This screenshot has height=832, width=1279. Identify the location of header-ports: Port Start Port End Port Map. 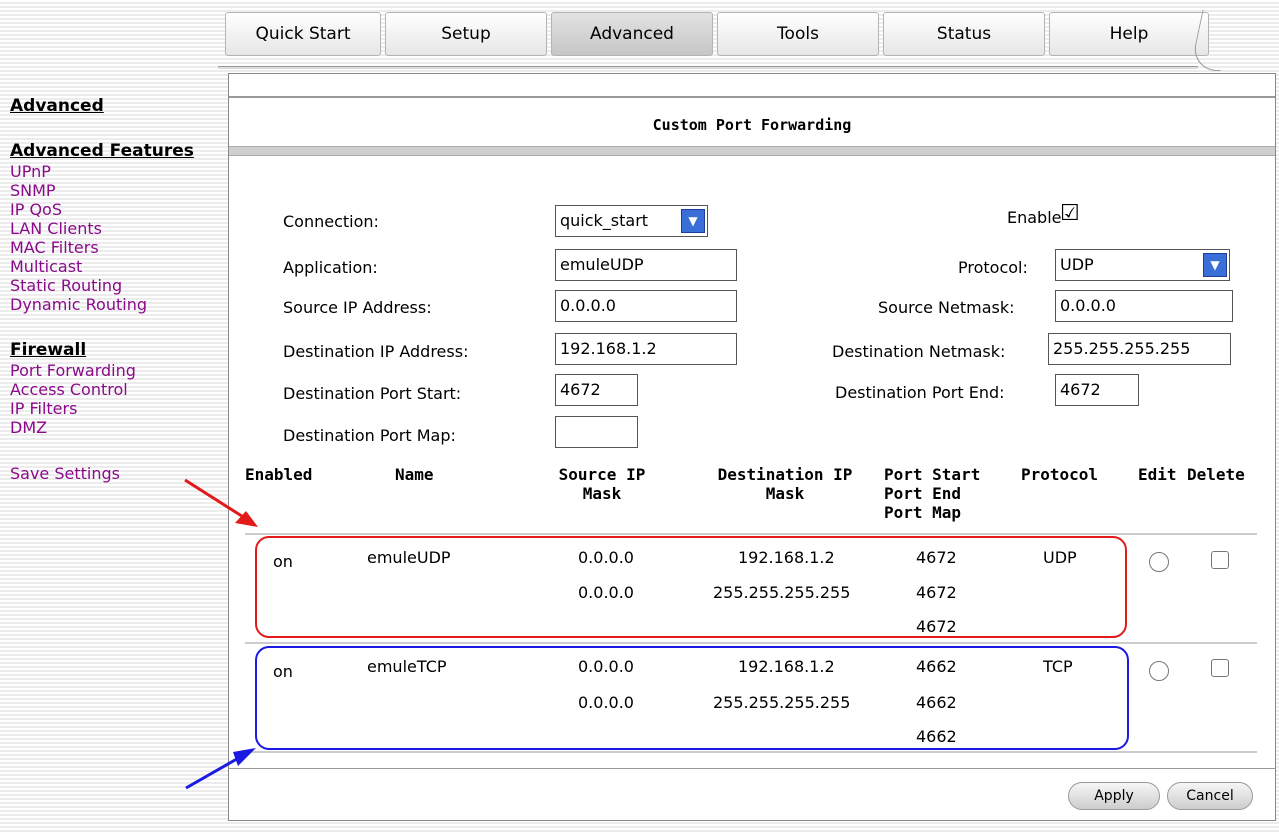
(932, 493).